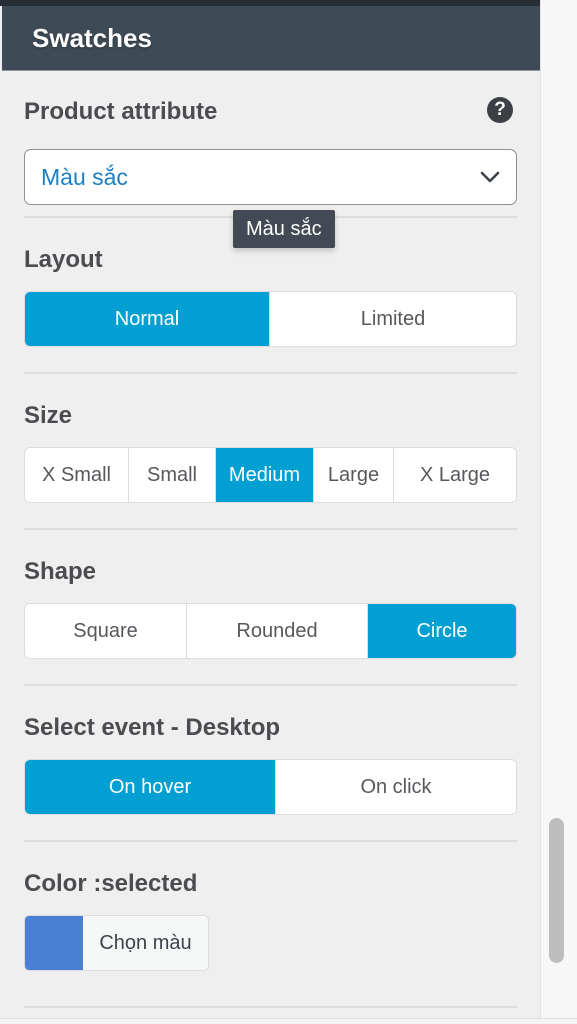 This screenshot has height=1024, width=577. What do you see at coordinates (63, 259) in the screenshot?
I see `layout-label: Layout` at bounding box center [63, 259].